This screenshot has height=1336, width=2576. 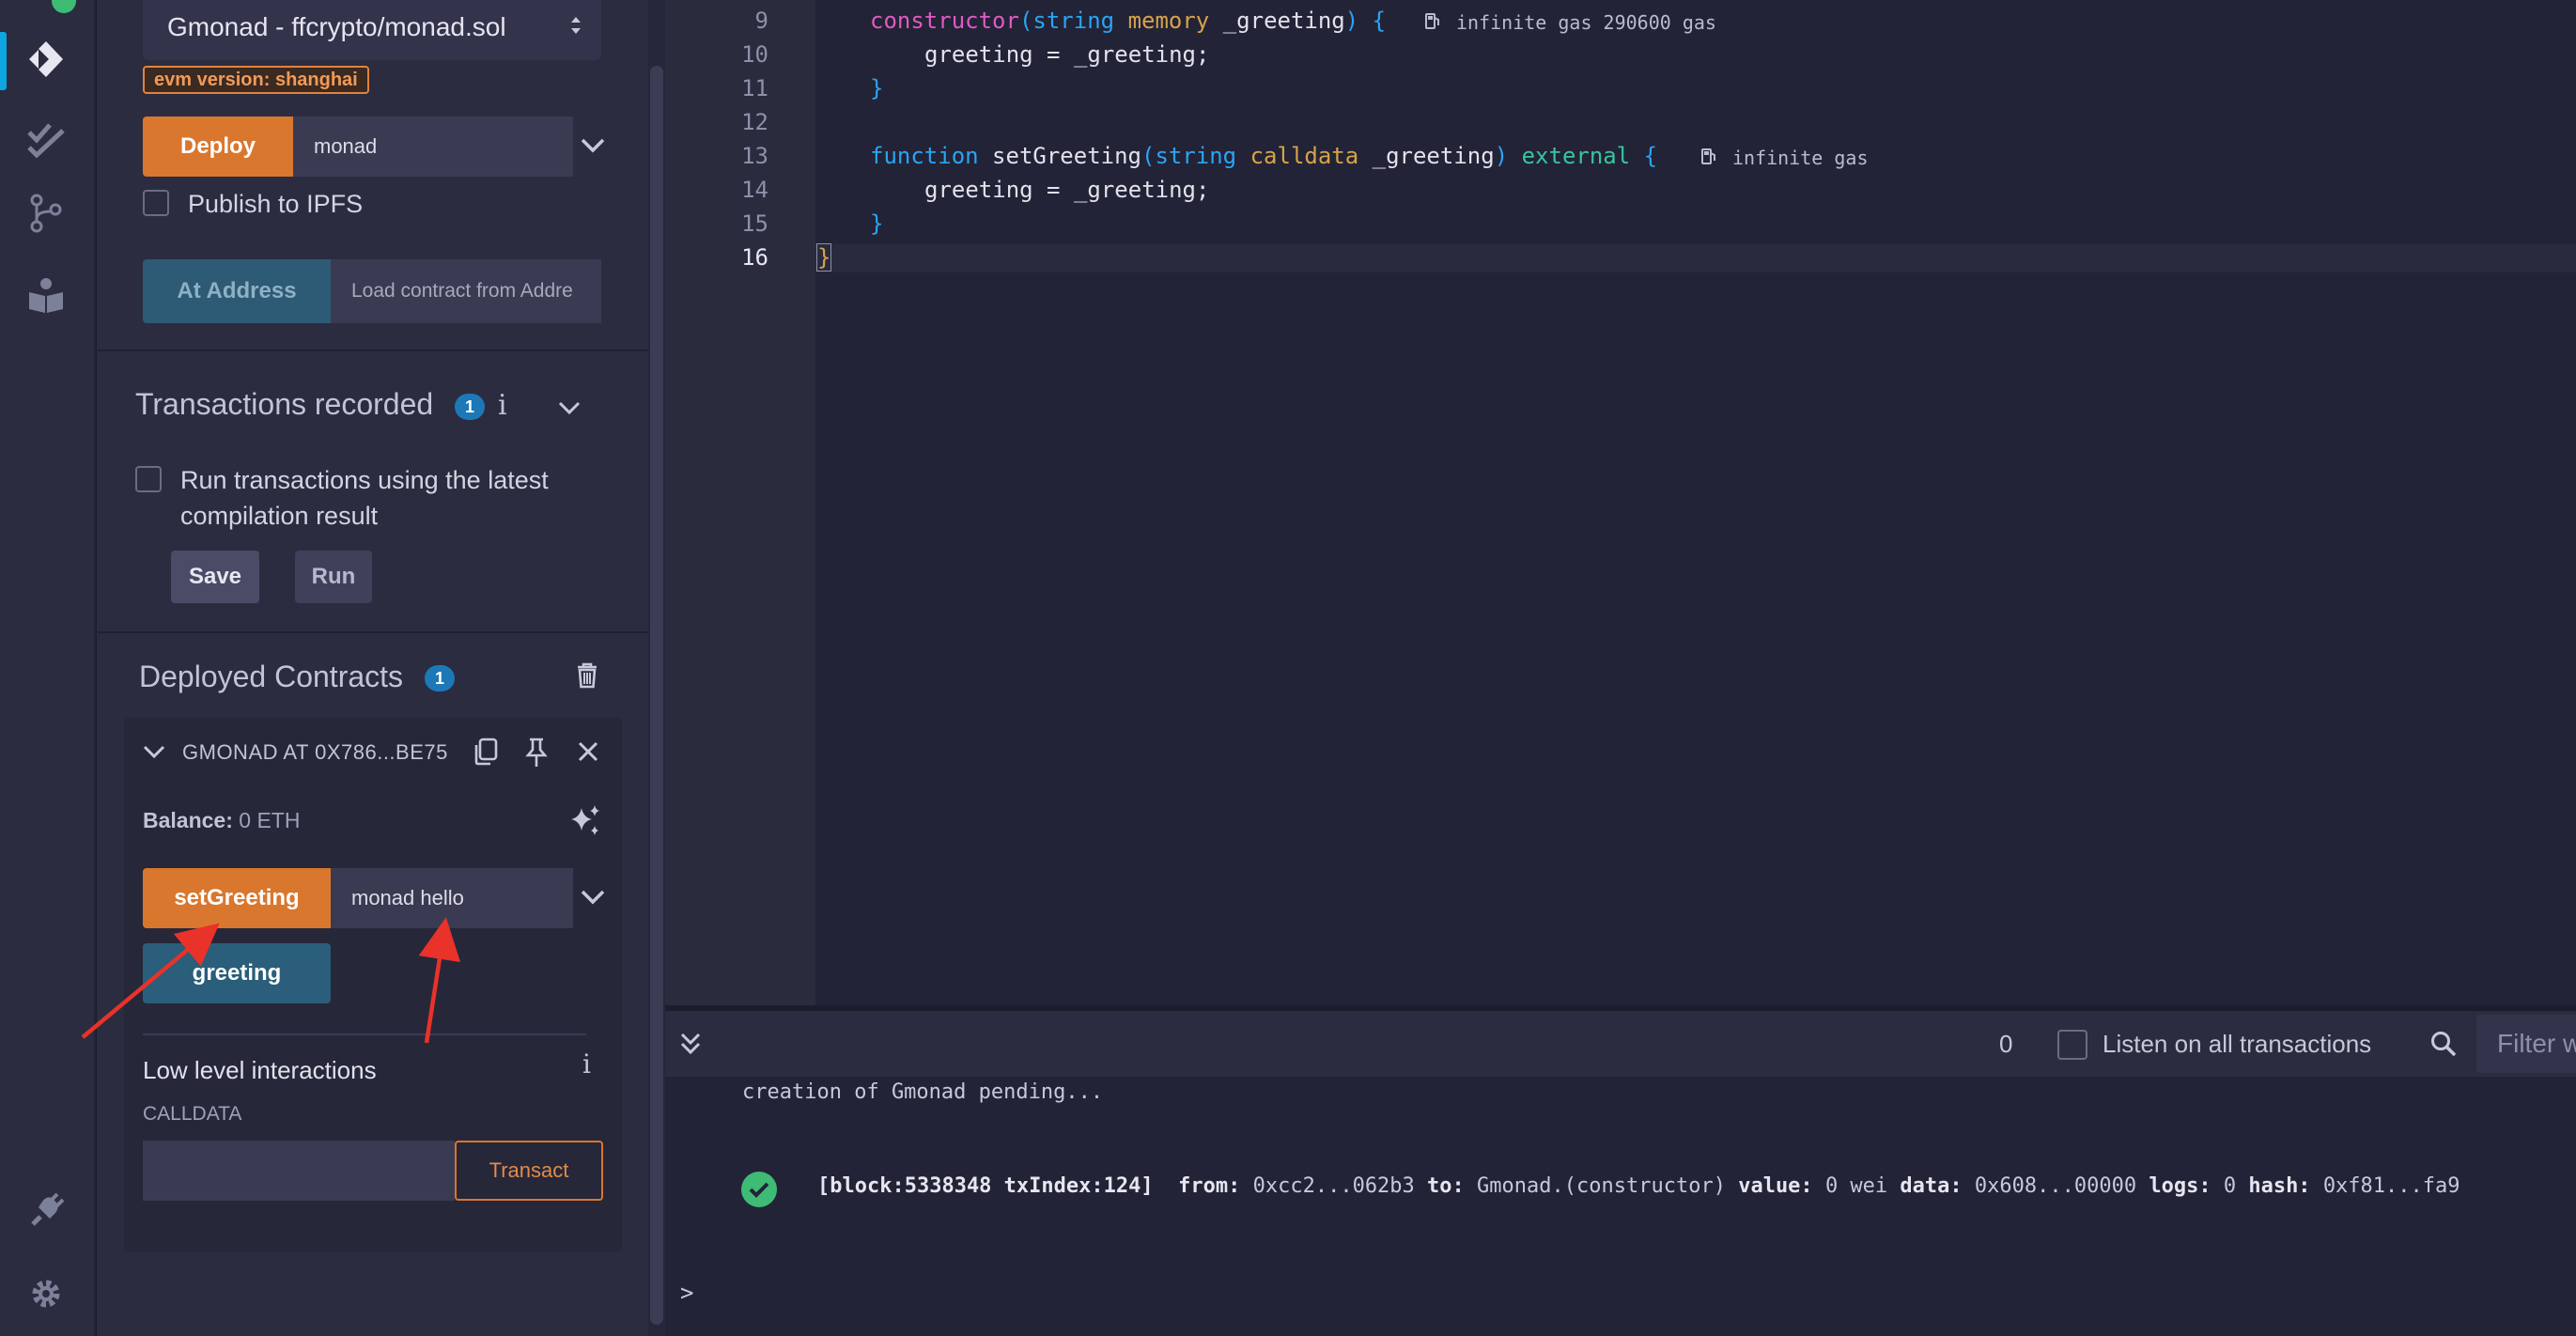 I want to click on tx-data-value: 0x608...00000, so click(x=2056, y=1186).